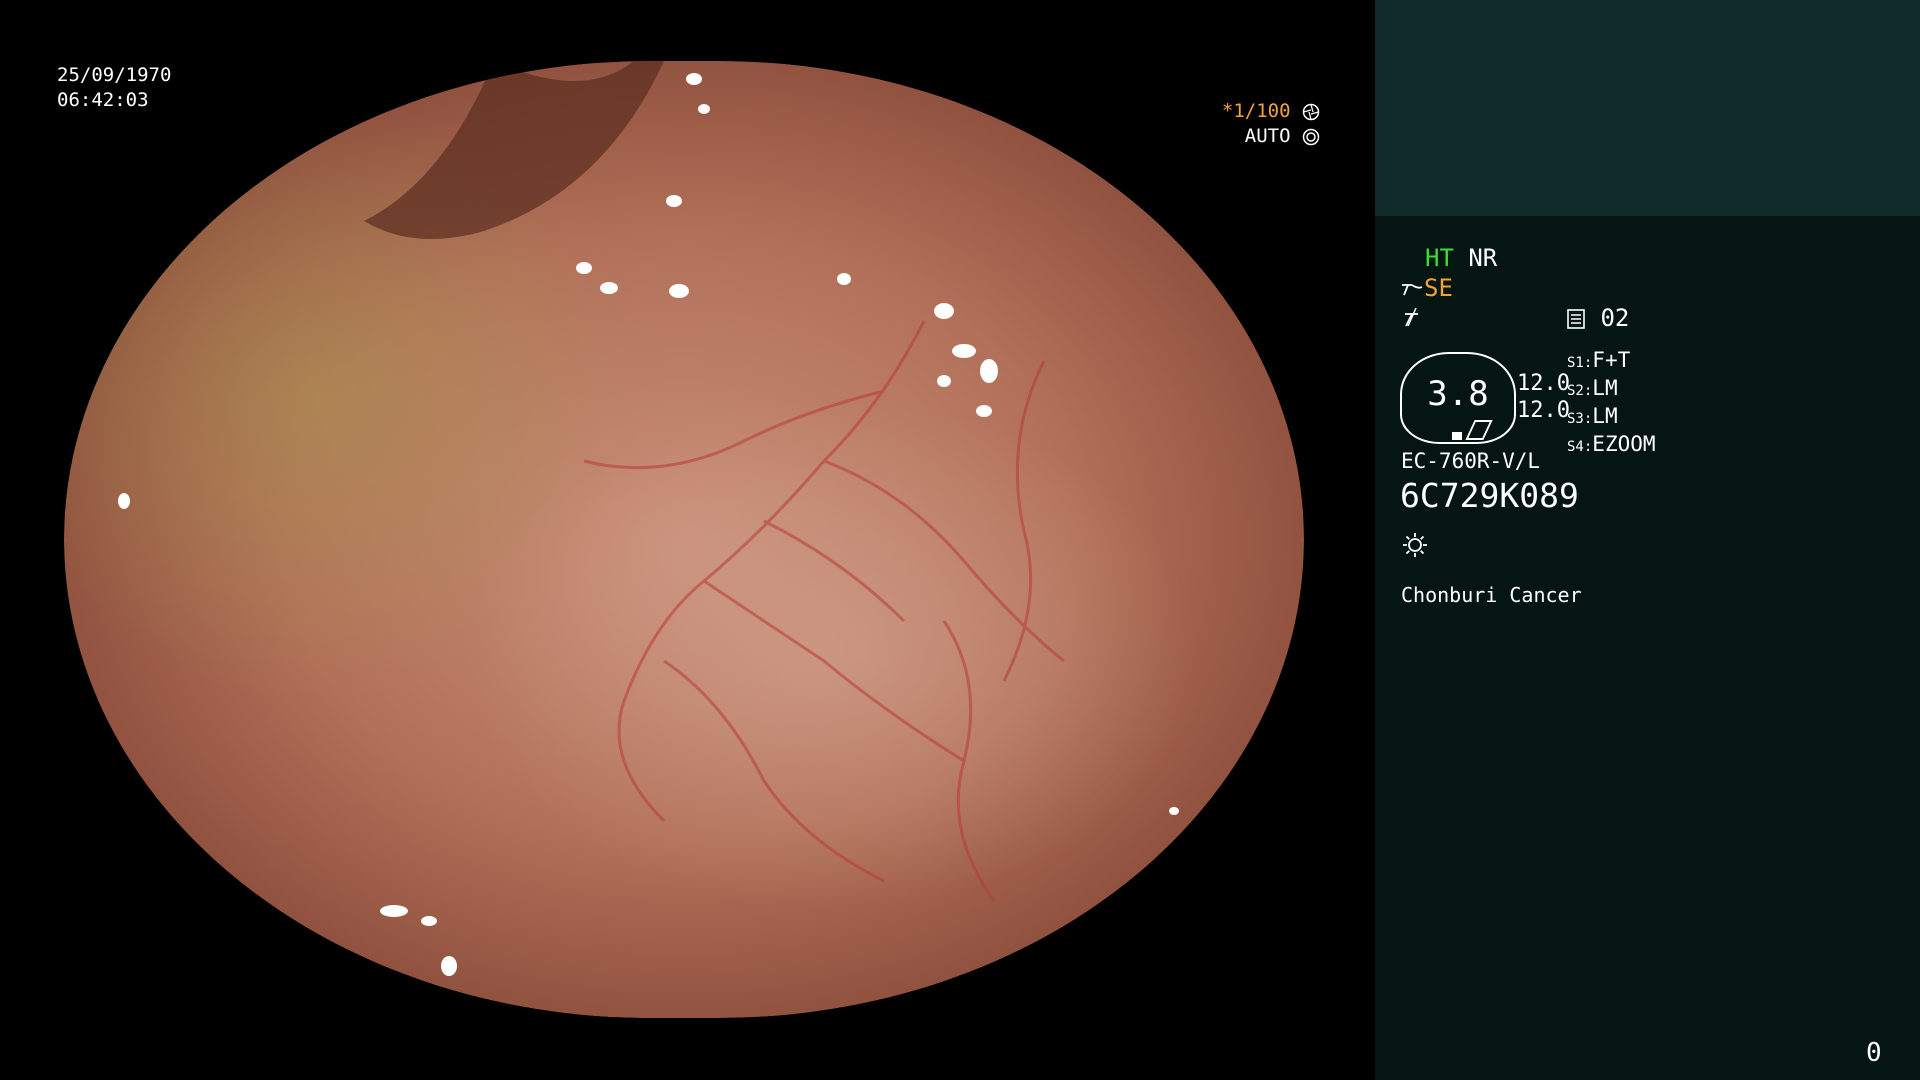  What do you see at coordinates (1458, 394) in the screenshot?
I see `gauge-value: 3.8` at bounding box center [1458, 394].